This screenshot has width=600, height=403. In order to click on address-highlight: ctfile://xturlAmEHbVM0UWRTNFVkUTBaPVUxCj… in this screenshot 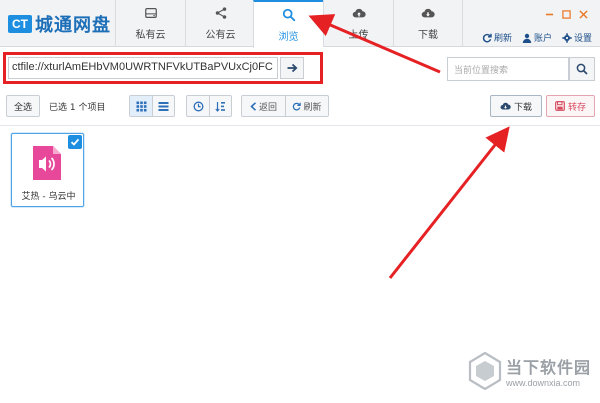, I will do `click(163, 68)`.